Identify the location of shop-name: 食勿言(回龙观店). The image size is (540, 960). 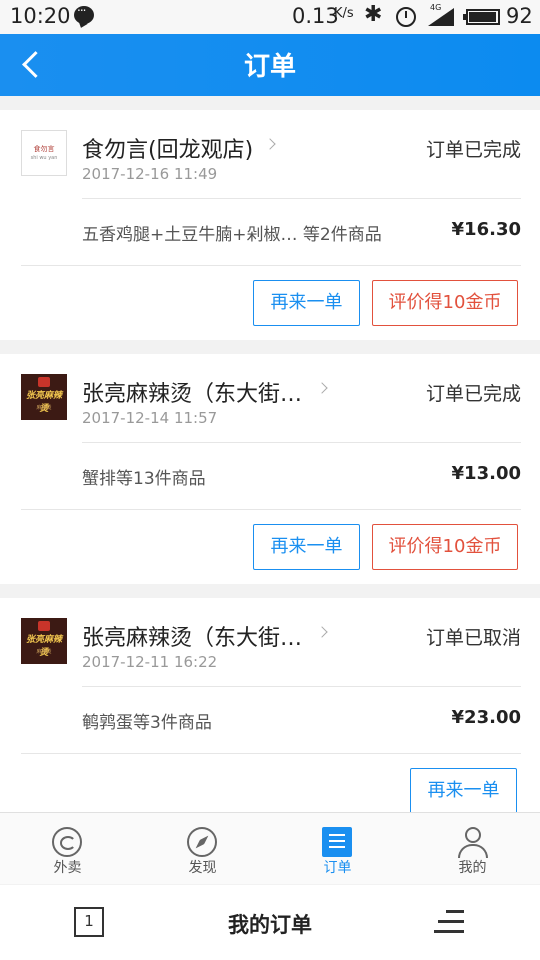
(168, 150).